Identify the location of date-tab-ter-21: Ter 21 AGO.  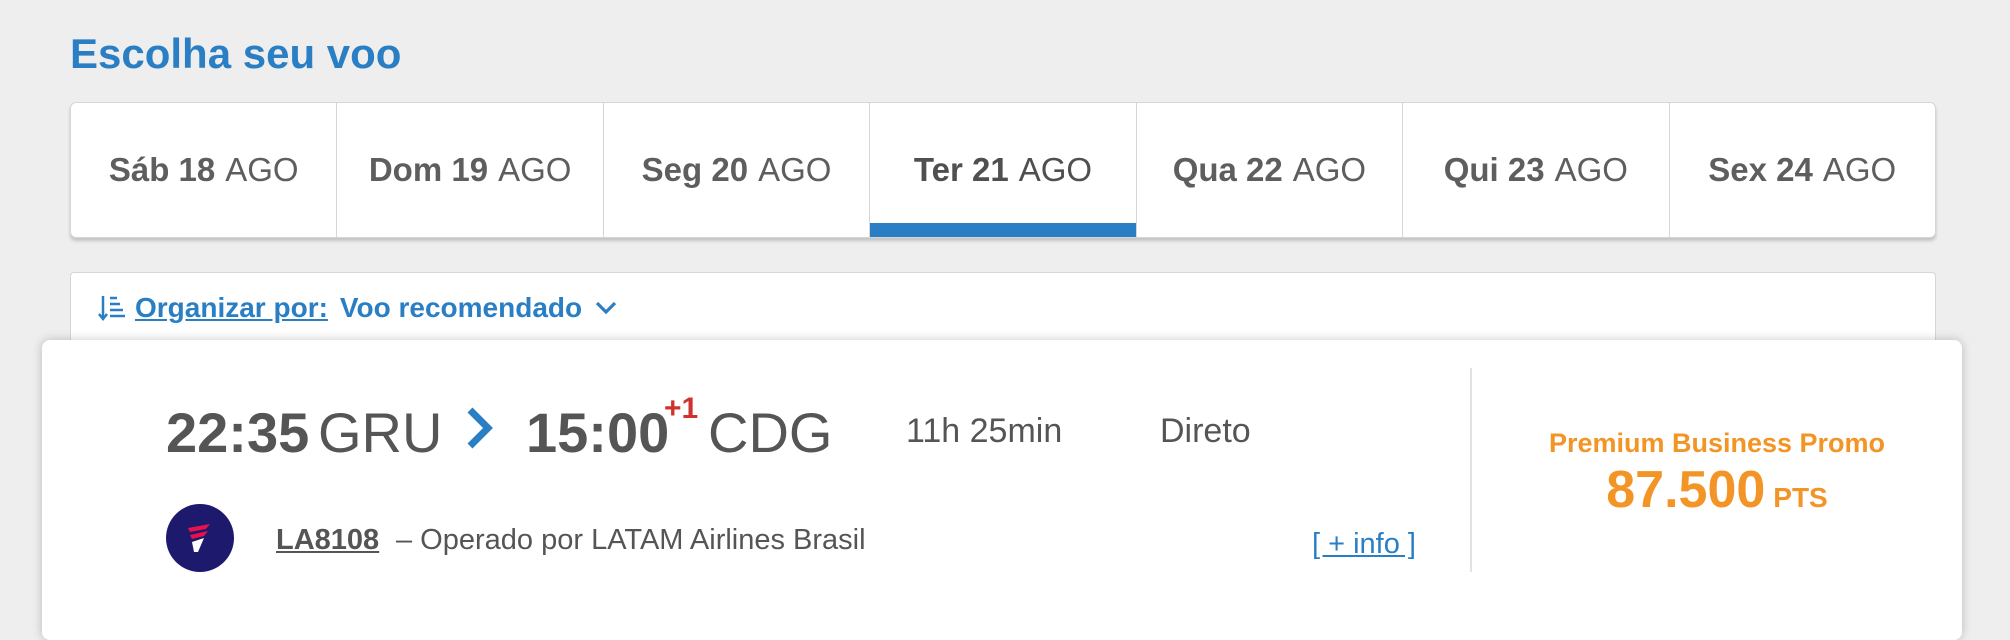
(1003, 170).